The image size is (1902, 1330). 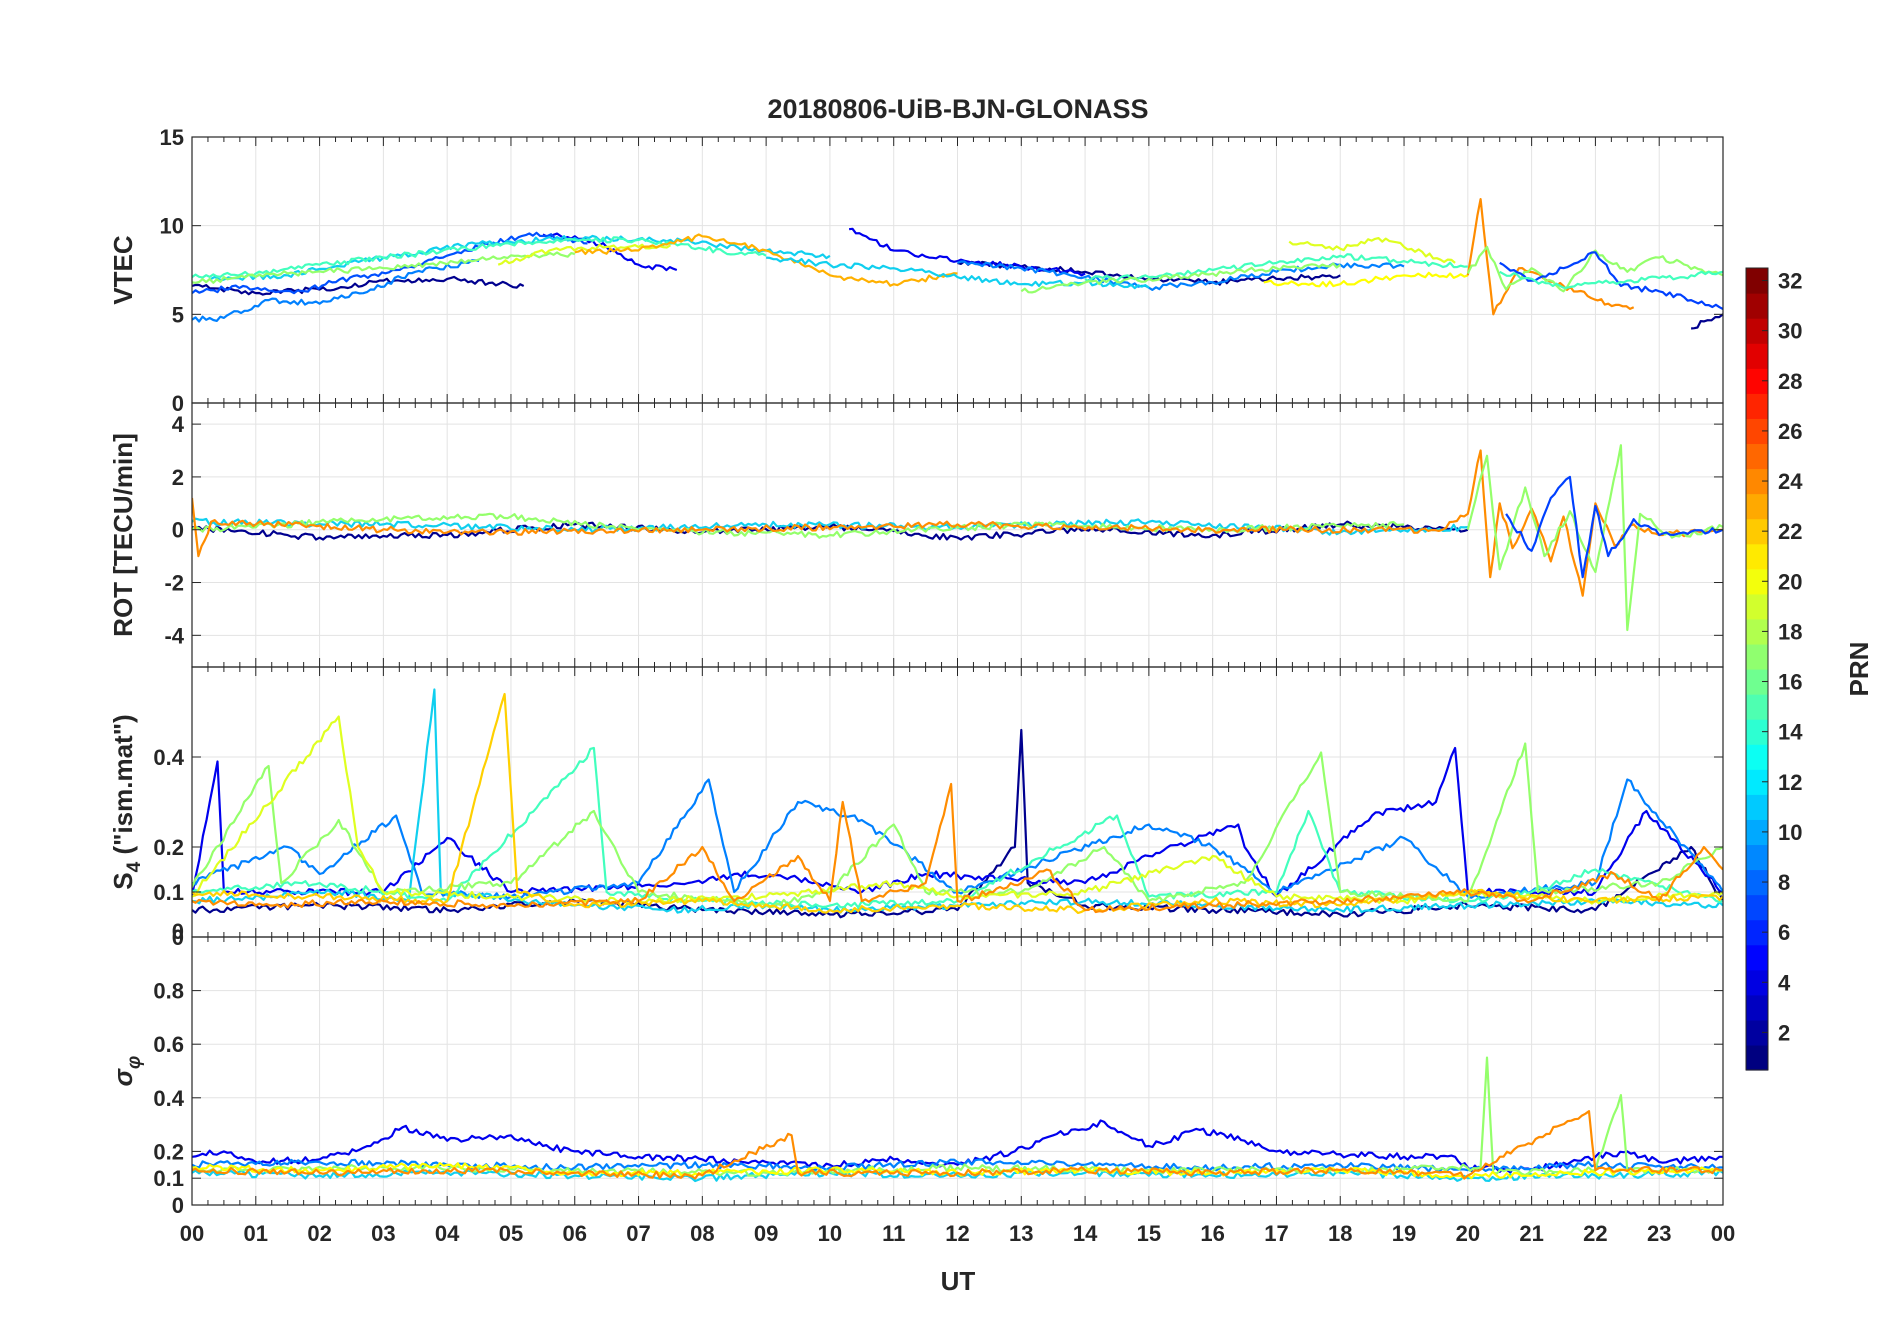 I want to click on x-tick-label: 09, so click(x=766, y=1233).